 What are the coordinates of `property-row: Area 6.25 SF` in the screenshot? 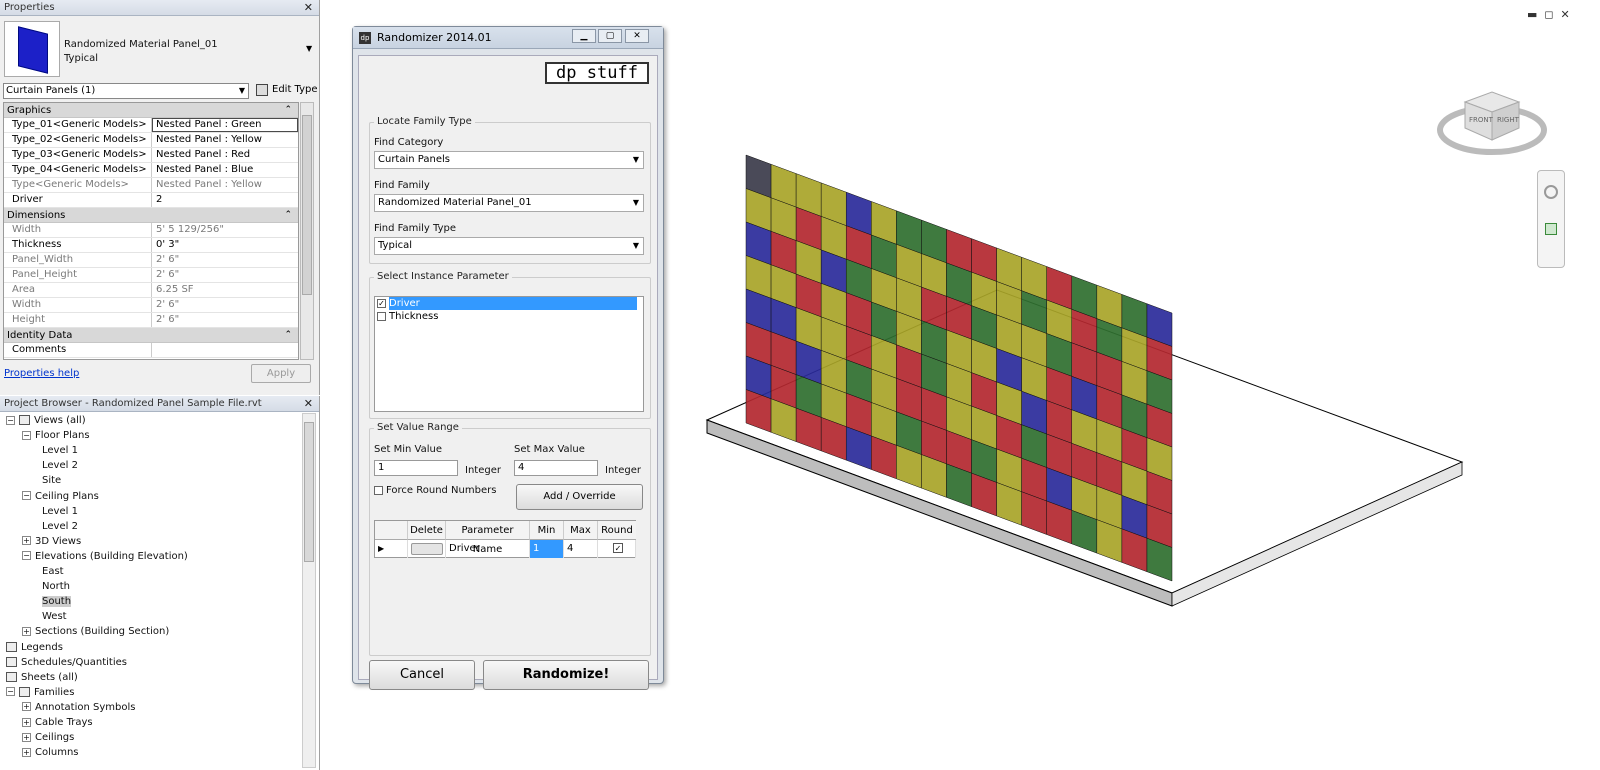 It's located at (151, 290).